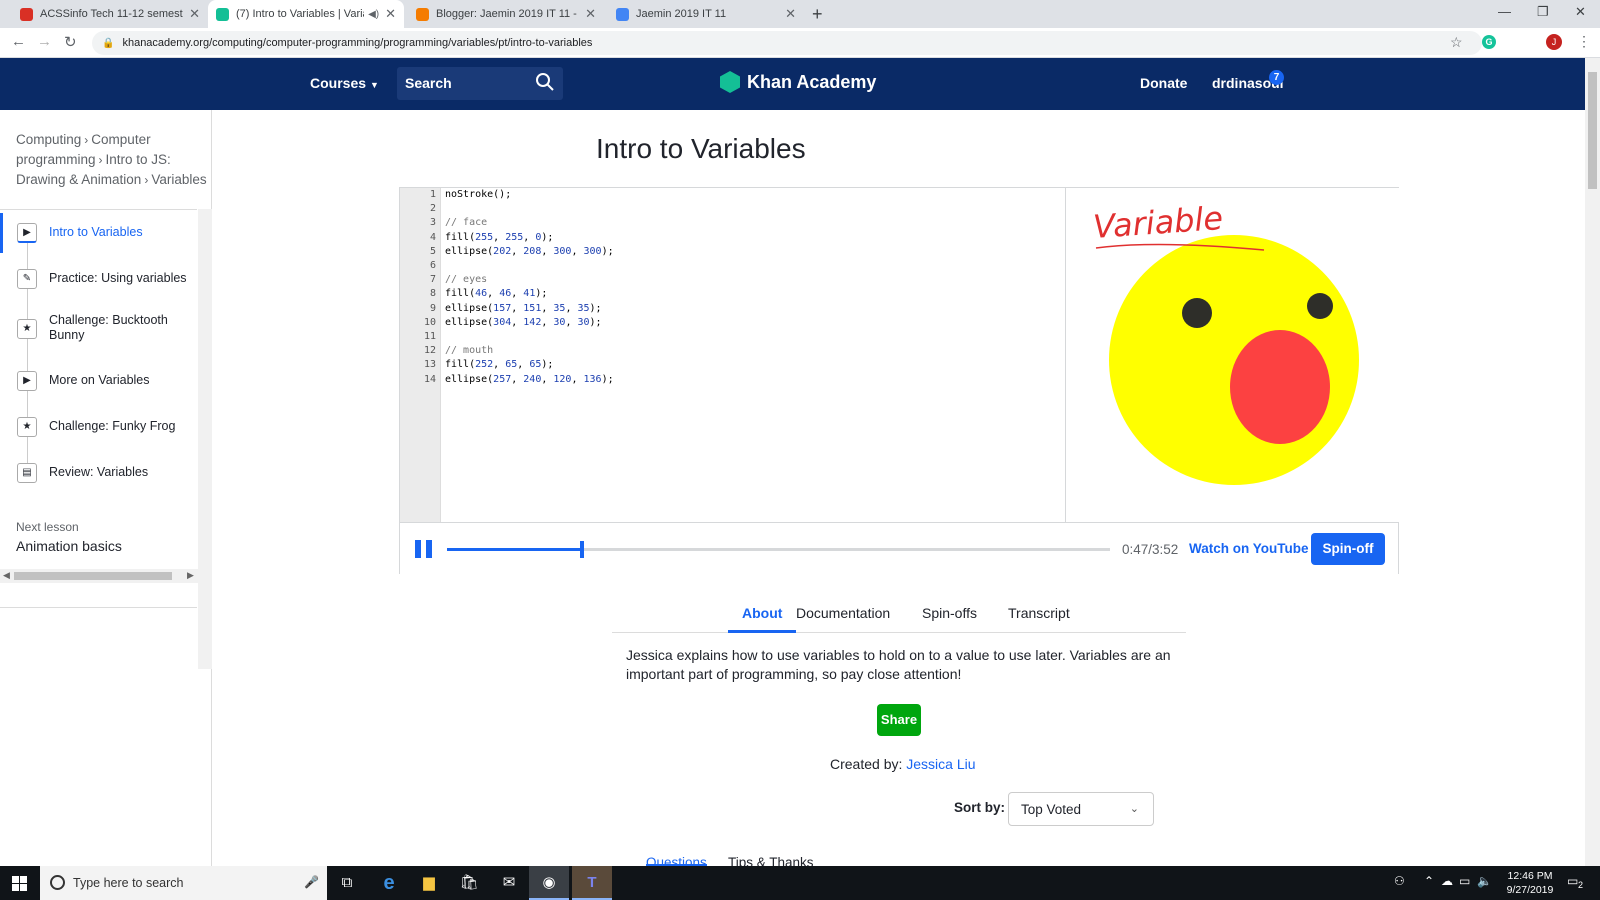 This screenshot has width=1600, height=900. I want to click on sidebar-horizontal-scrollbar: ◀ ▶, so click(106, 576).